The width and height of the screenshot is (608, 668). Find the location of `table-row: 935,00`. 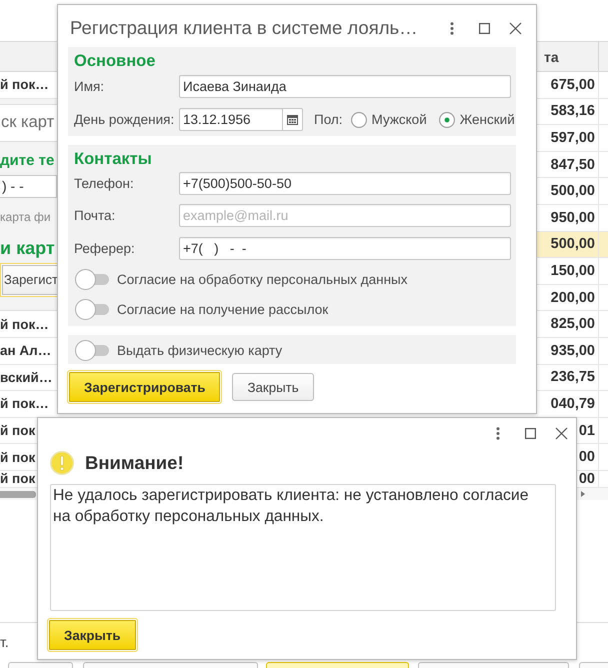

table-row: 935,00 is located at coordinates (572, 351).